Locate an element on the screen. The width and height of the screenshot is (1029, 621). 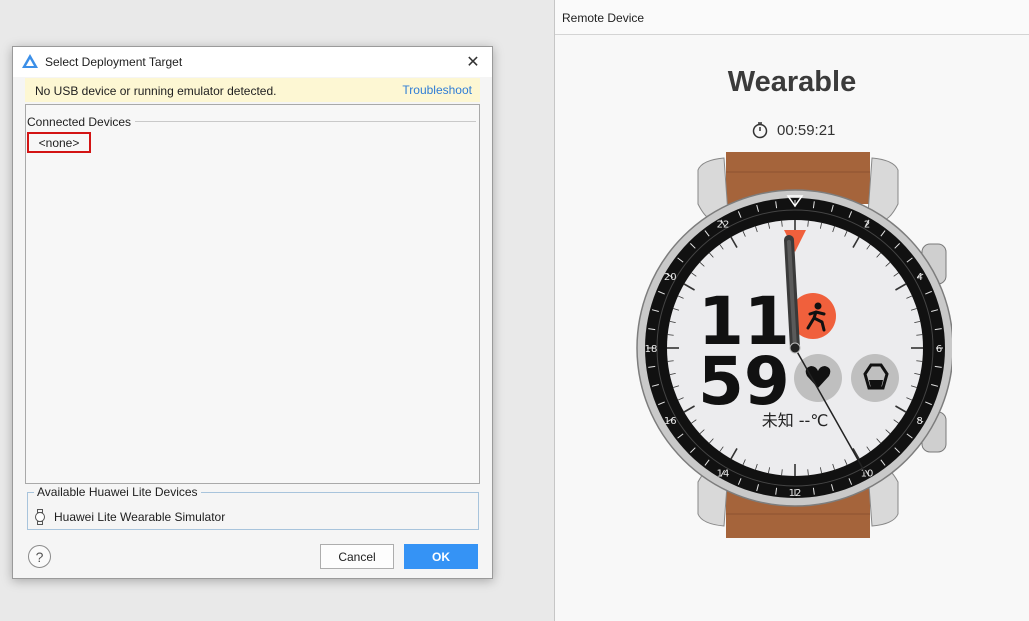
timer-value: 00:59:21 is located at coordinates (806, 130).